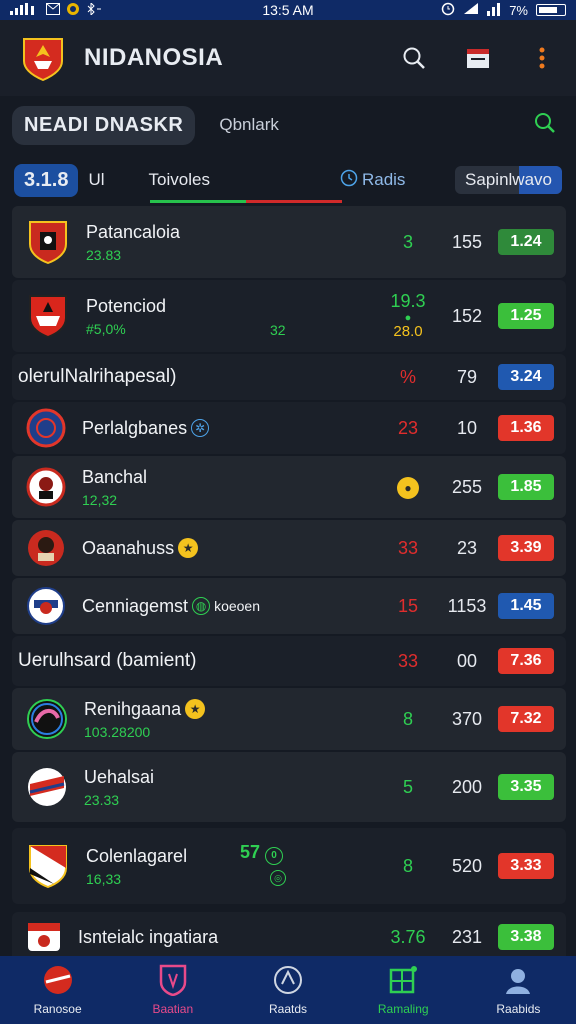  I want to click on team-name-suffix: koeoen, so click(237, 606).